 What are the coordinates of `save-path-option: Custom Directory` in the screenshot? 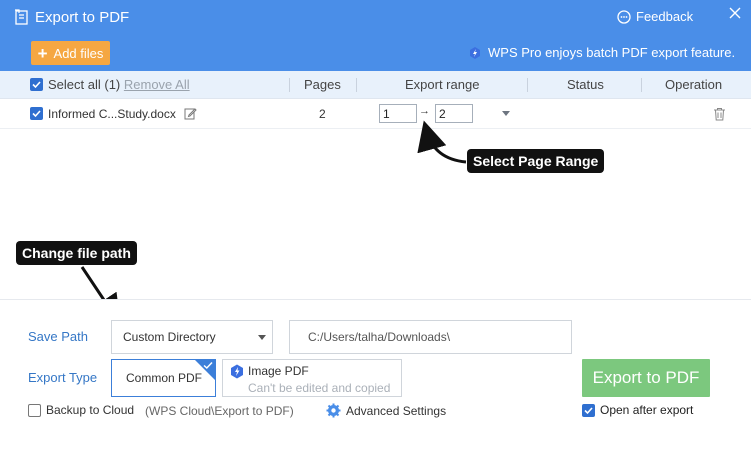 It's located at (169, 337).